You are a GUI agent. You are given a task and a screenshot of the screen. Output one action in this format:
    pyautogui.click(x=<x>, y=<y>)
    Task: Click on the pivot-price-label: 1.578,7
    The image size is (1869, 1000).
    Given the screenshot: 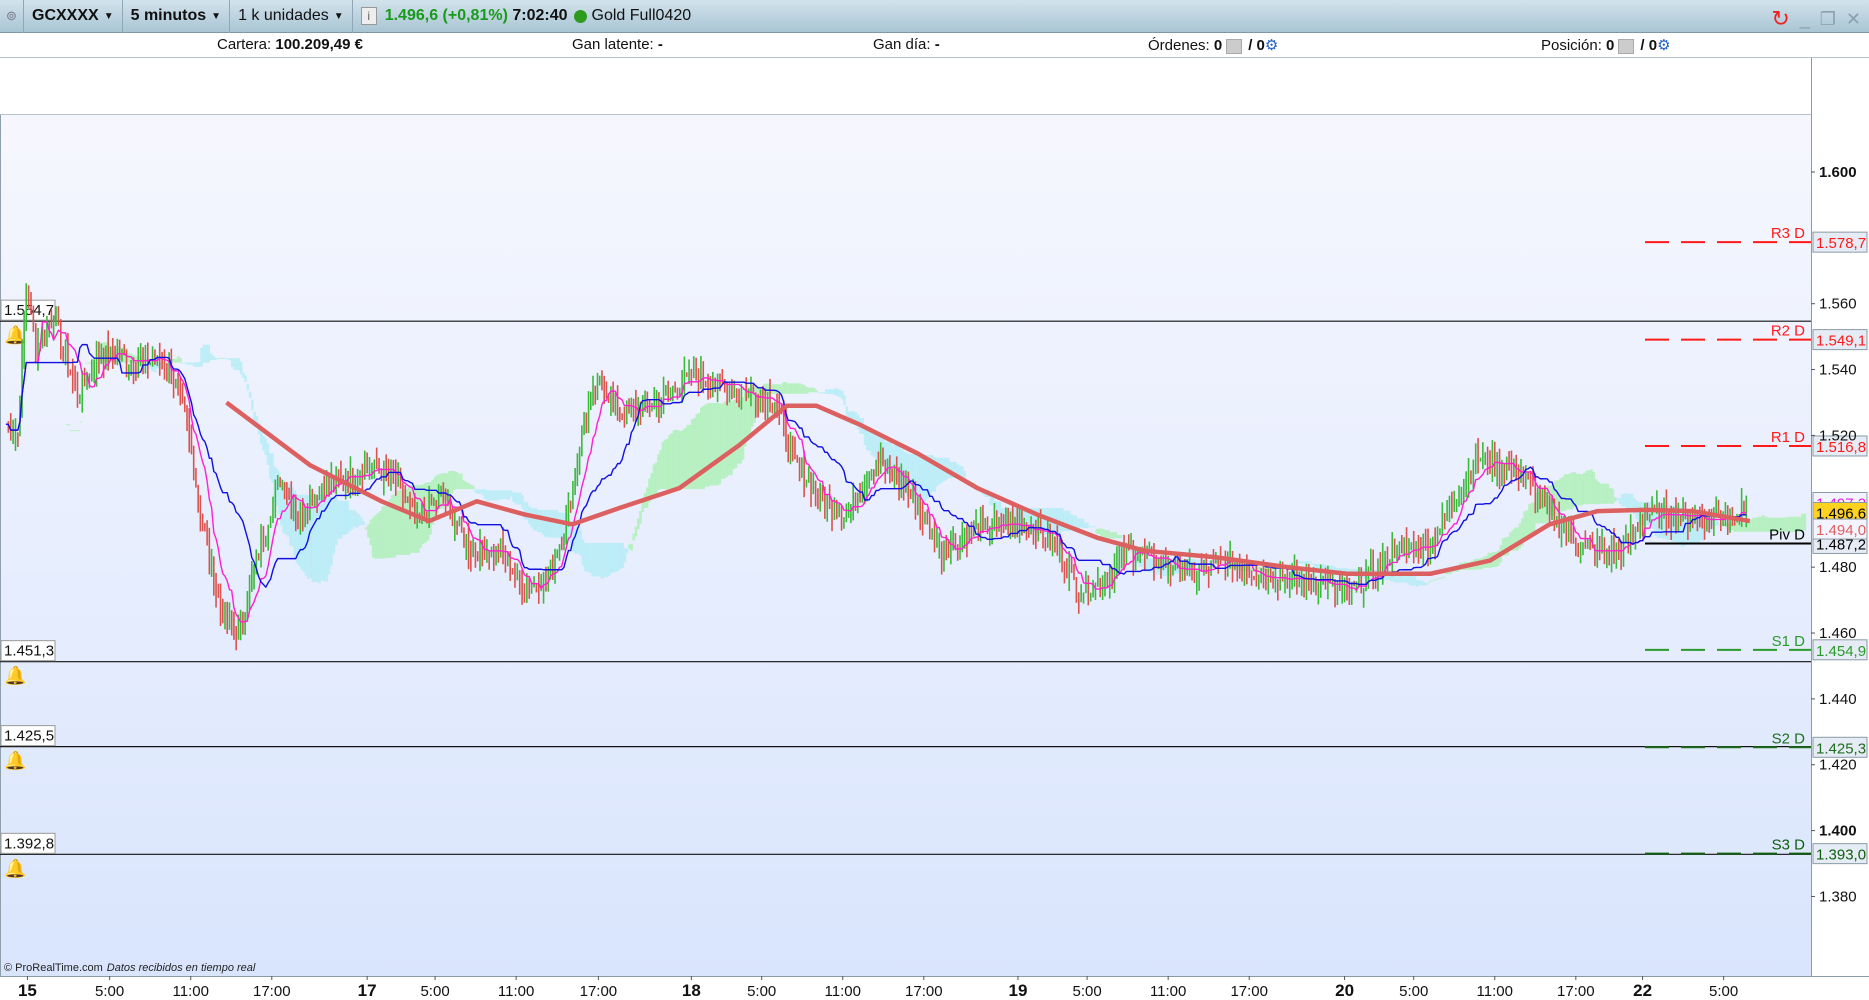 What is the action you would take?
    pyautogui.click(x=1841, y=243)
    